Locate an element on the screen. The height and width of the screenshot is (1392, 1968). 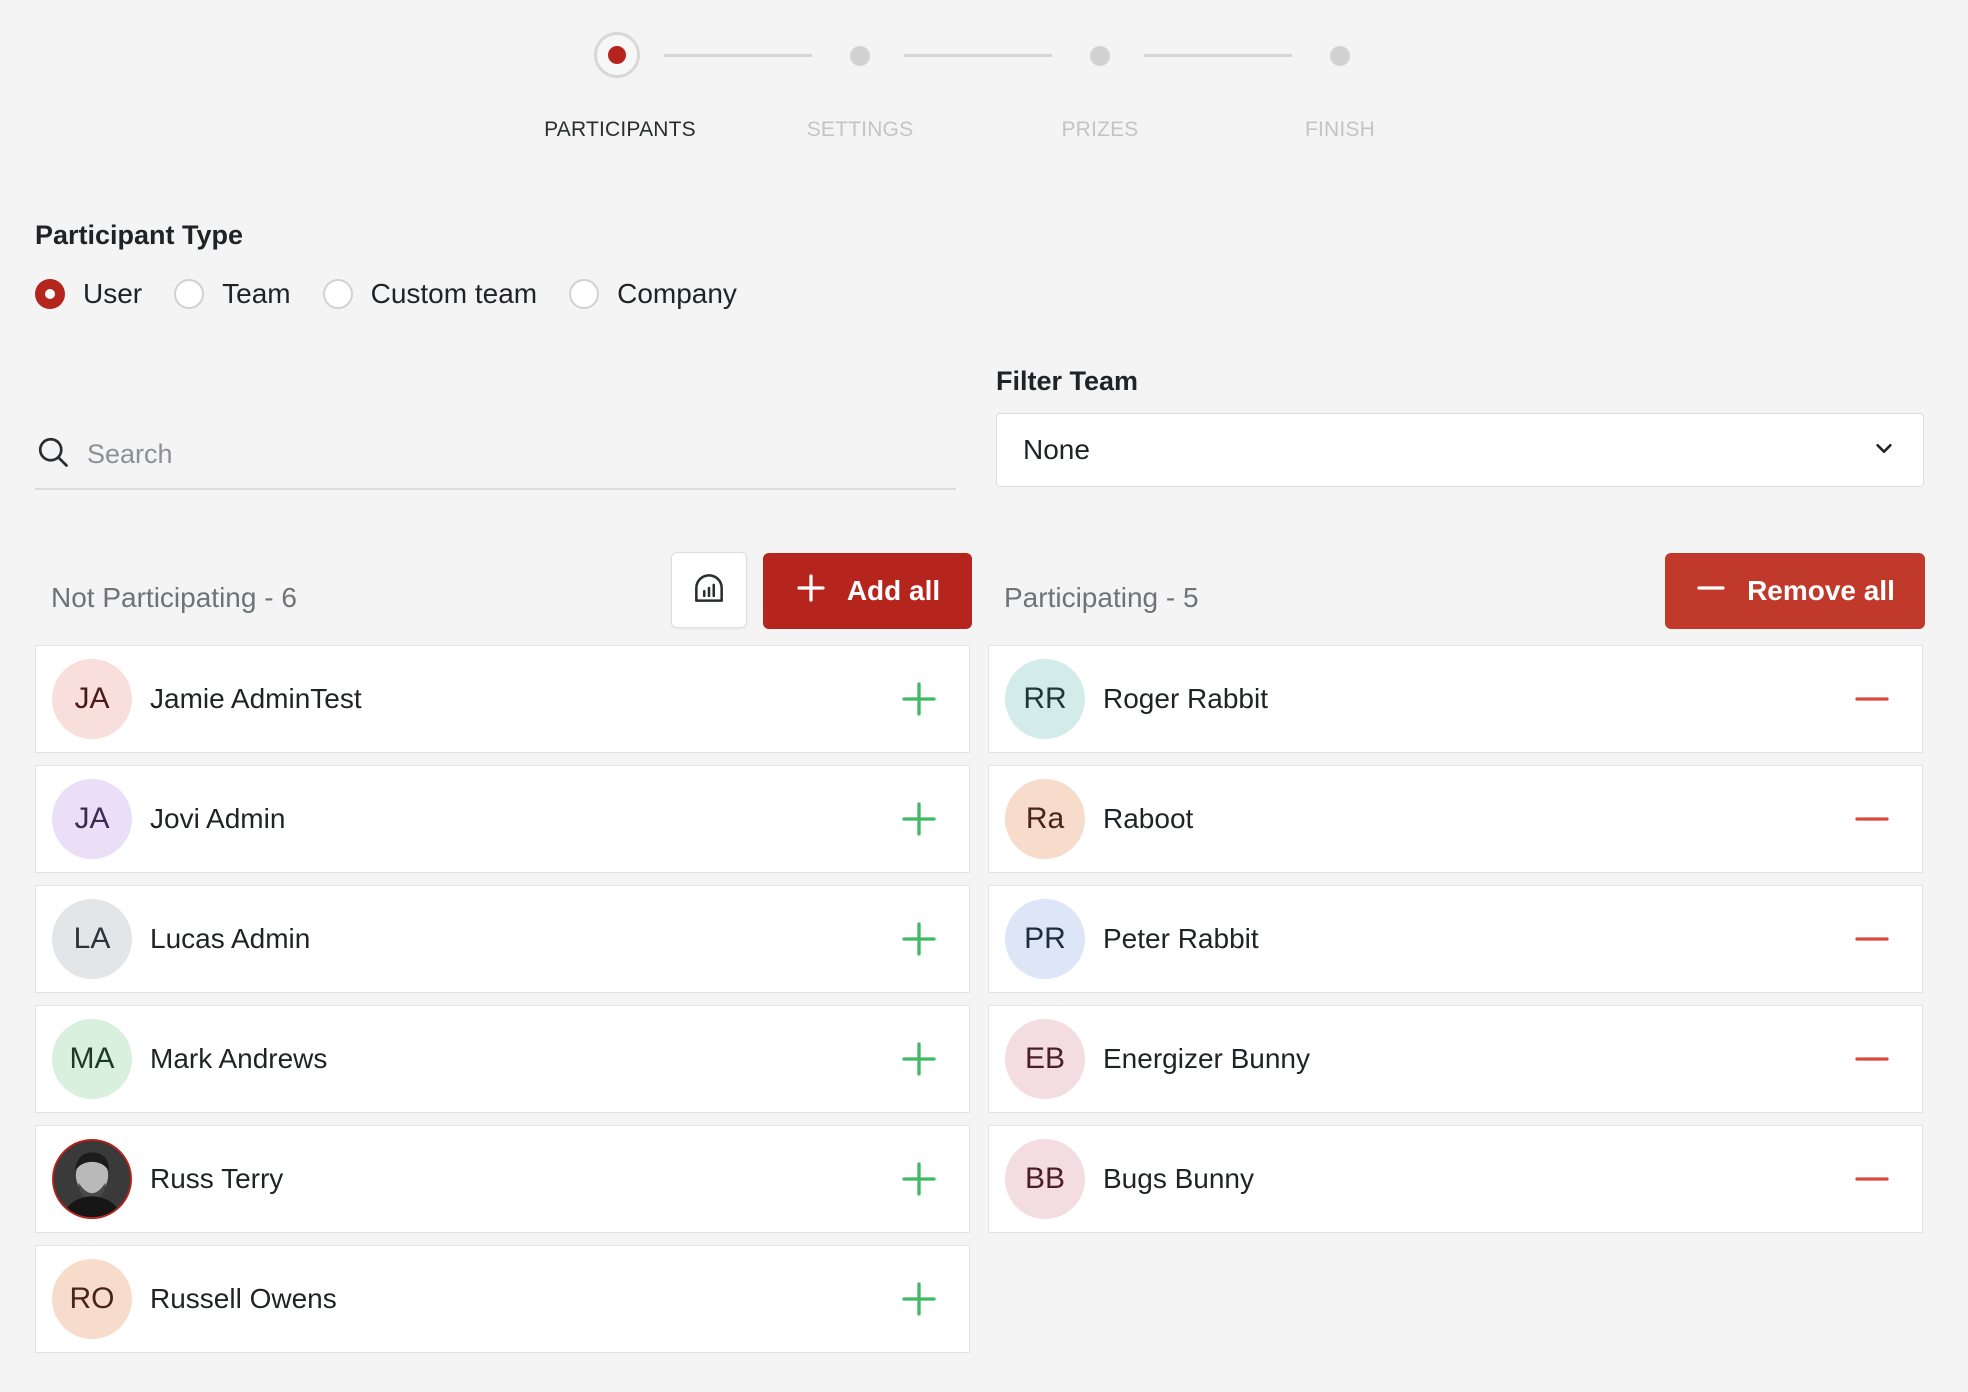
search-input is located at coordinates (497, 454).